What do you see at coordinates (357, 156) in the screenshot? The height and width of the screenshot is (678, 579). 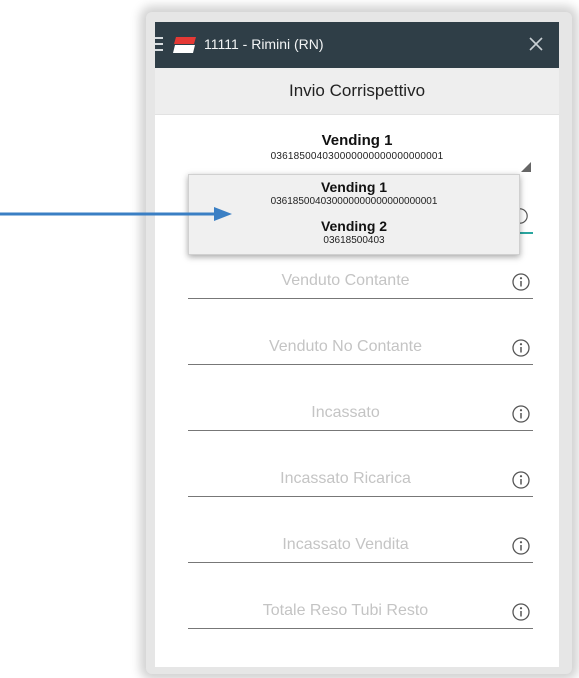 I see `device-select-code: 036185004030000000000000000001` at bounding box center [357, 156].